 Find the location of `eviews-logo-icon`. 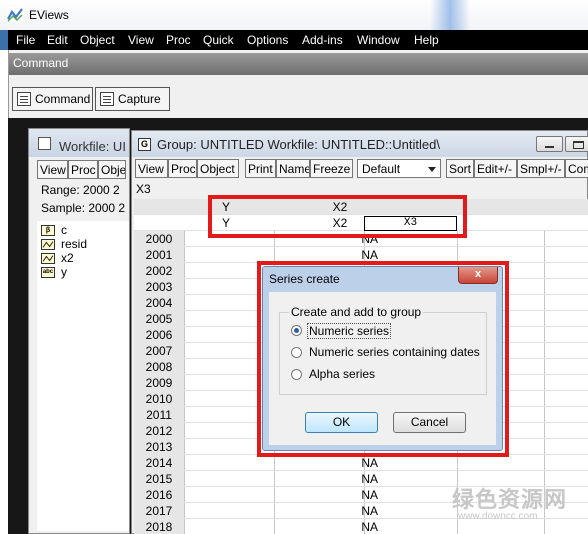

eviews-logo-icon is located at coordinates (15, 15).